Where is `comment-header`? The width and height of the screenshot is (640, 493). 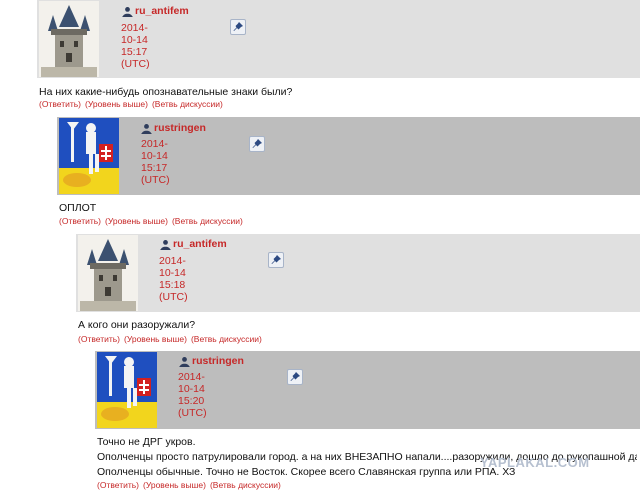
comment-header is located at coordinates (367, 390).